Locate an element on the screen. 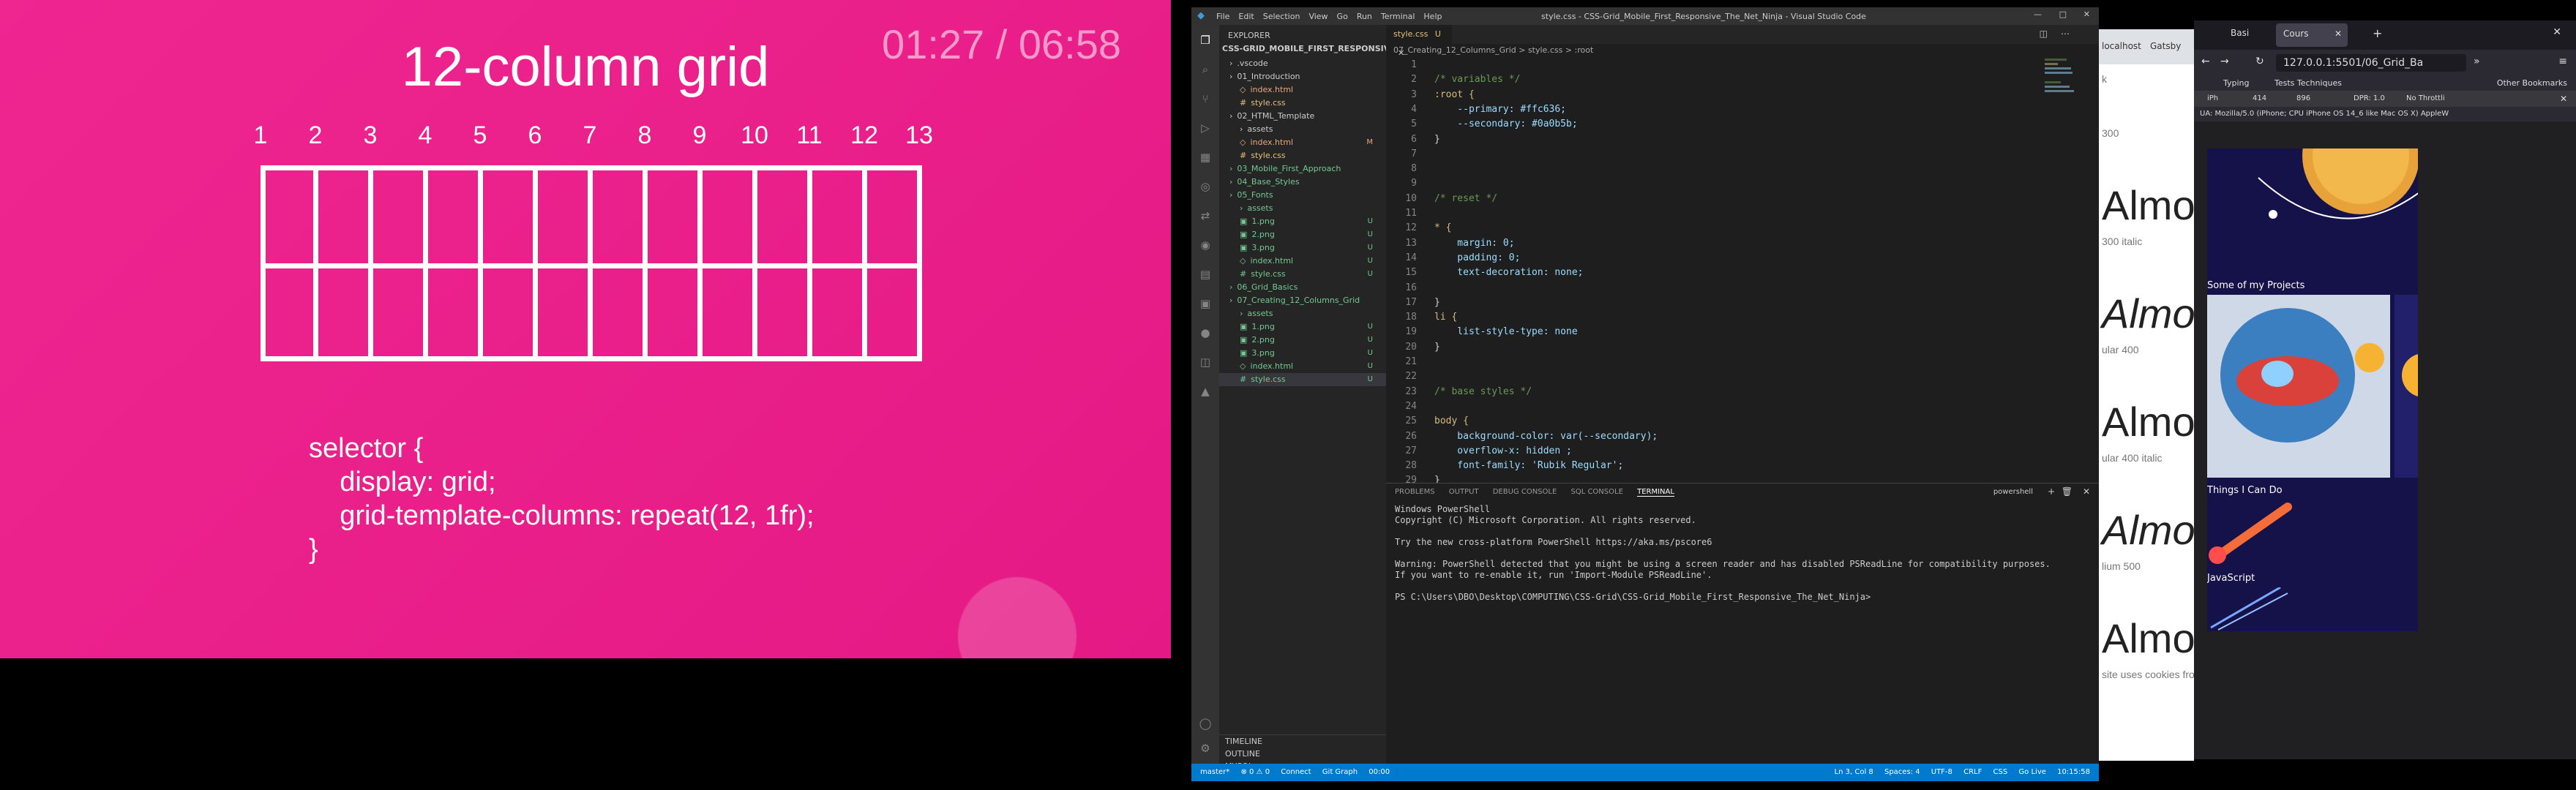  address-bar: 127.0.0.1:5501/06_Grid_Ba is located at coordinates (2371, 63).